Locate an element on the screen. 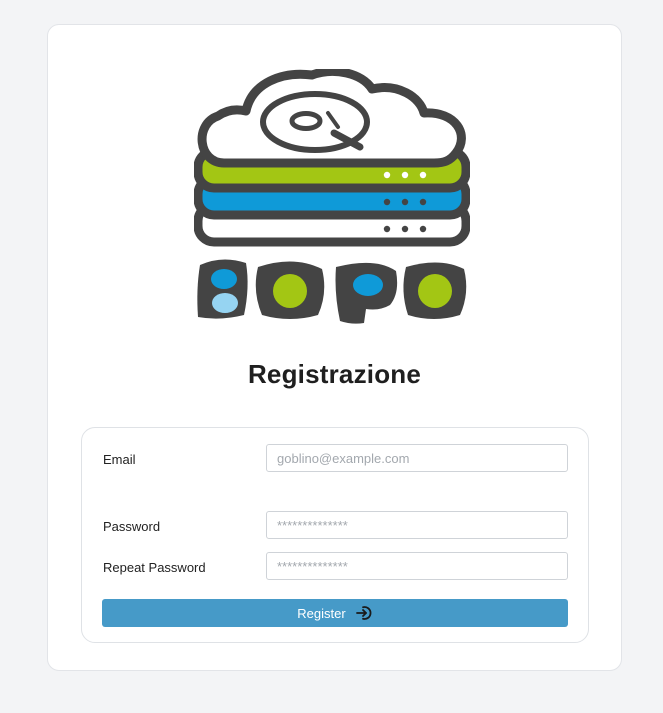  register-button: Register is located at coordinates (335, 613).